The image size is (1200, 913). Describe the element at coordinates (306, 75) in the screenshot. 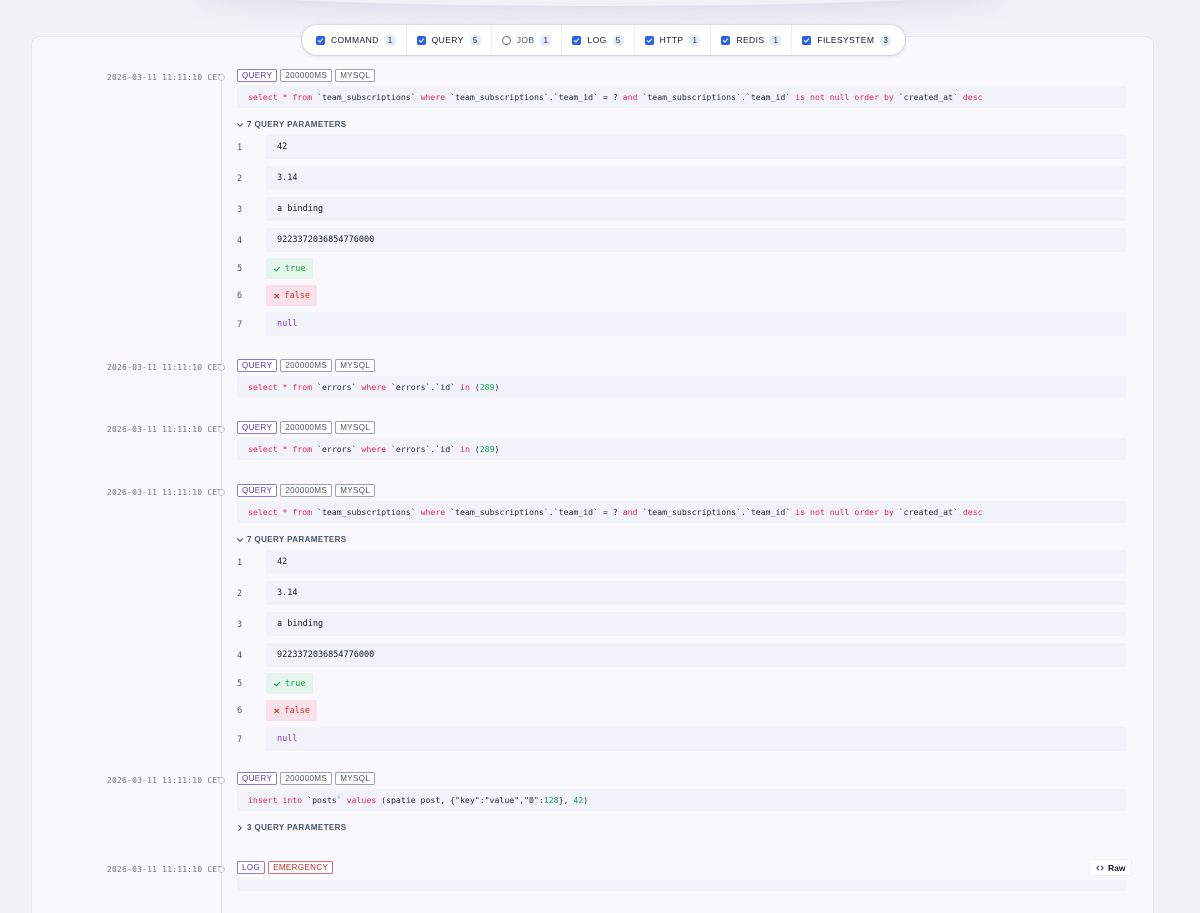

I see `200000ms-badge: 200000MS` at that location.